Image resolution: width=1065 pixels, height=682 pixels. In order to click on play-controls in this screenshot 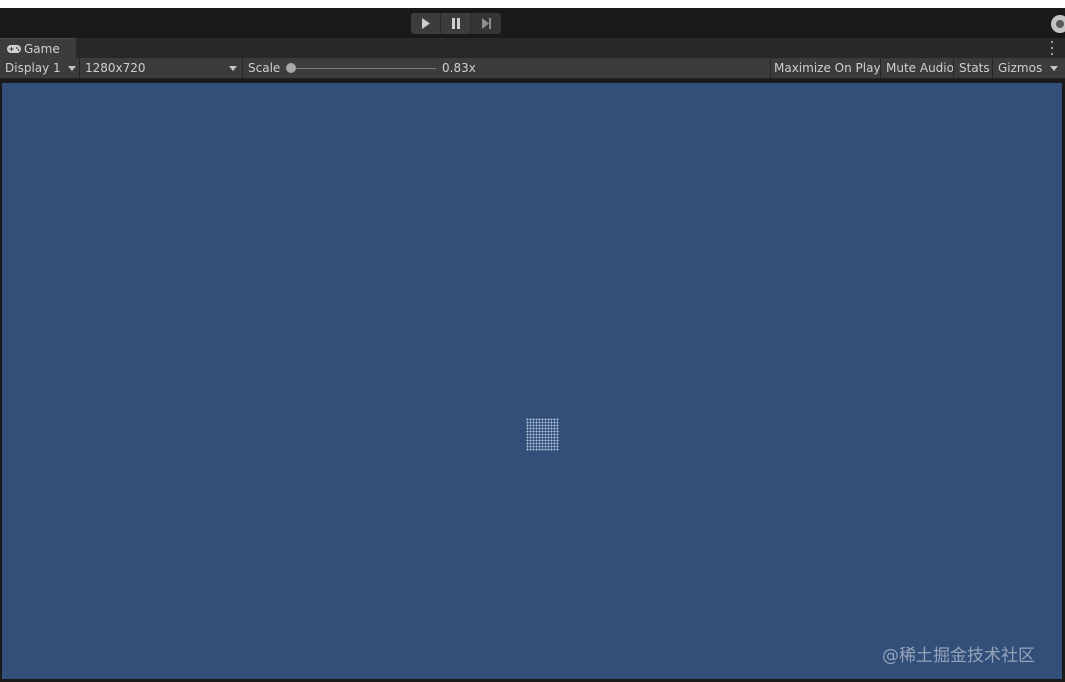, I will do `click(456, 23)`.